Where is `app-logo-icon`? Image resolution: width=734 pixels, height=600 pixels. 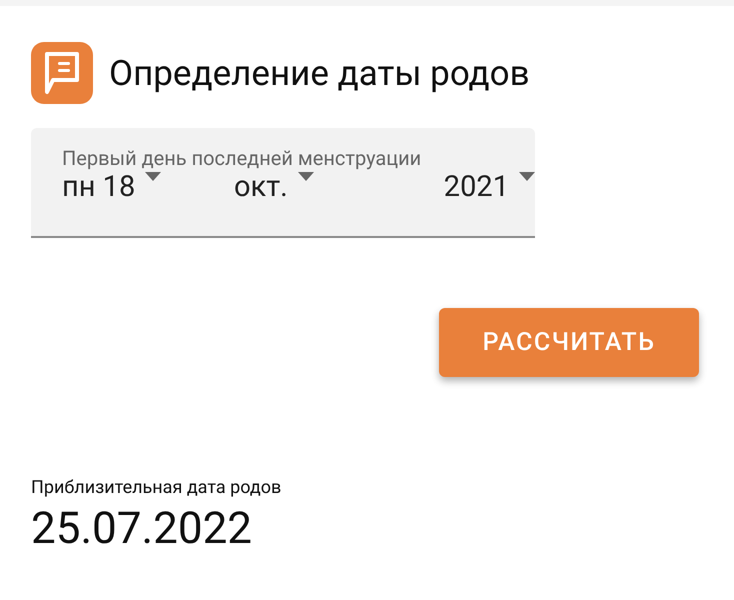 app-logo-icon is located at coordinates (62, 73).